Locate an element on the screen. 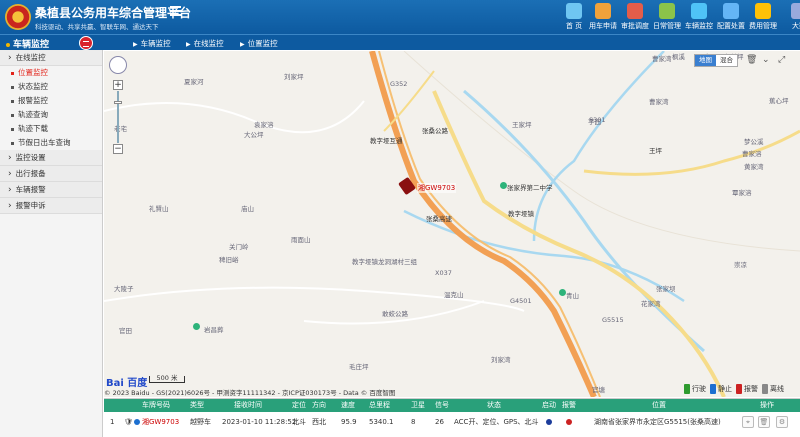 This screenshot has height=437, width=800. row-index: 1 is located at coordinates (112, 422).